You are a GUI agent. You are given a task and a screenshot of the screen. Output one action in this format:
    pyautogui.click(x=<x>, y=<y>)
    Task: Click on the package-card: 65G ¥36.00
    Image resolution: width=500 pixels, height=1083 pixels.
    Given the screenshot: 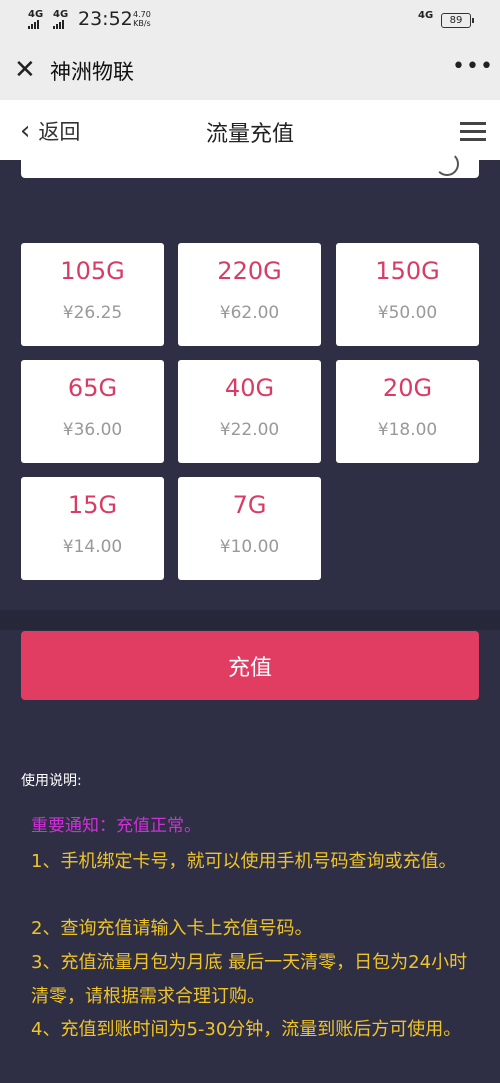 What is the action you would take?
    pyautogui.click(x=92, y=411)
    